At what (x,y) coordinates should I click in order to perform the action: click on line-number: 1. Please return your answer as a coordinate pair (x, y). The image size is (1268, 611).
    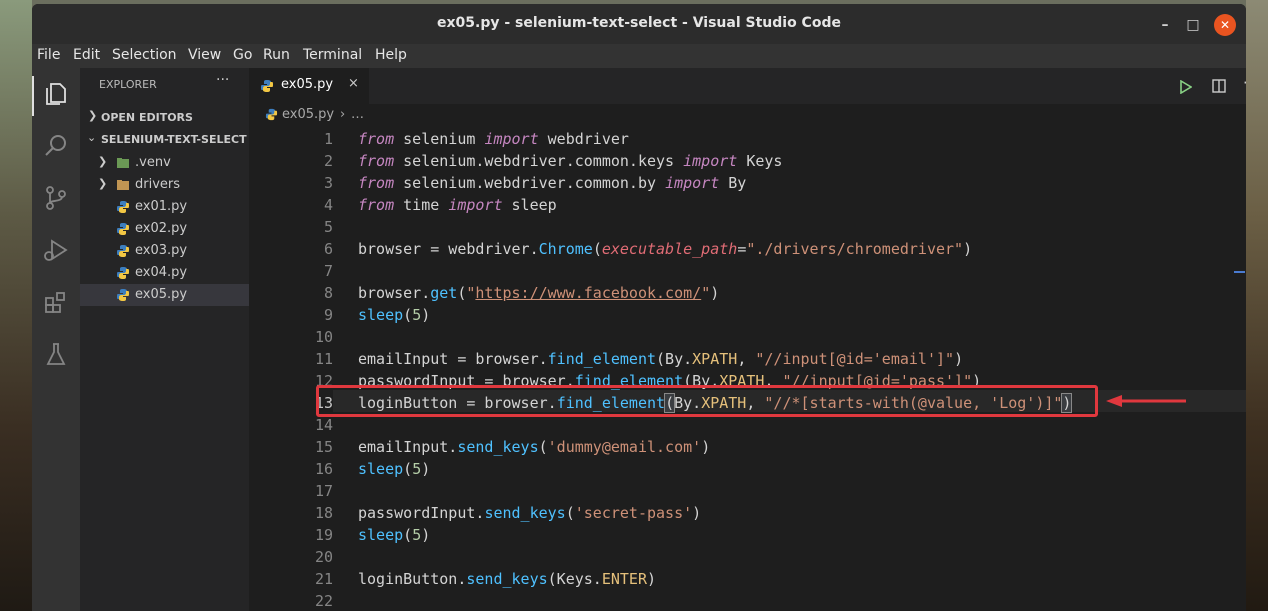
    Looking at the image, I should click on (328, 139).